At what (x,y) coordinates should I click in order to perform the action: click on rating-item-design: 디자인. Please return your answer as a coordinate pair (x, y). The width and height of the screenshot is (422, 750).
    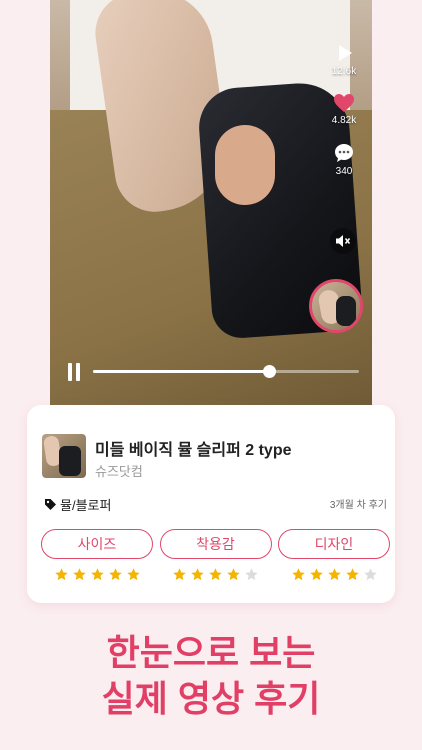
    Looking at the image, I should click on (334, 555).